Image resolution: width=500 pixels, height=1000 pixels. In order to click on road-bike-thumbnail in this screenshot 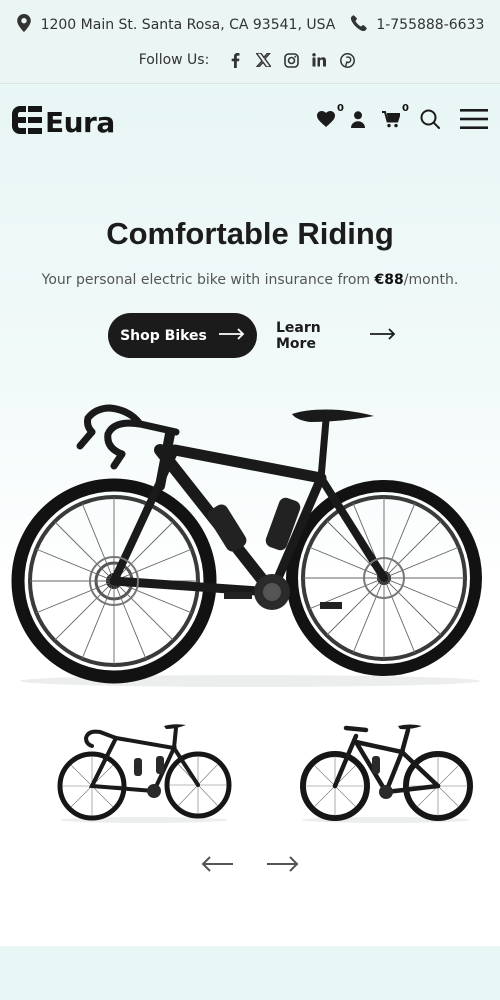, I will do `click(144, 771)`.